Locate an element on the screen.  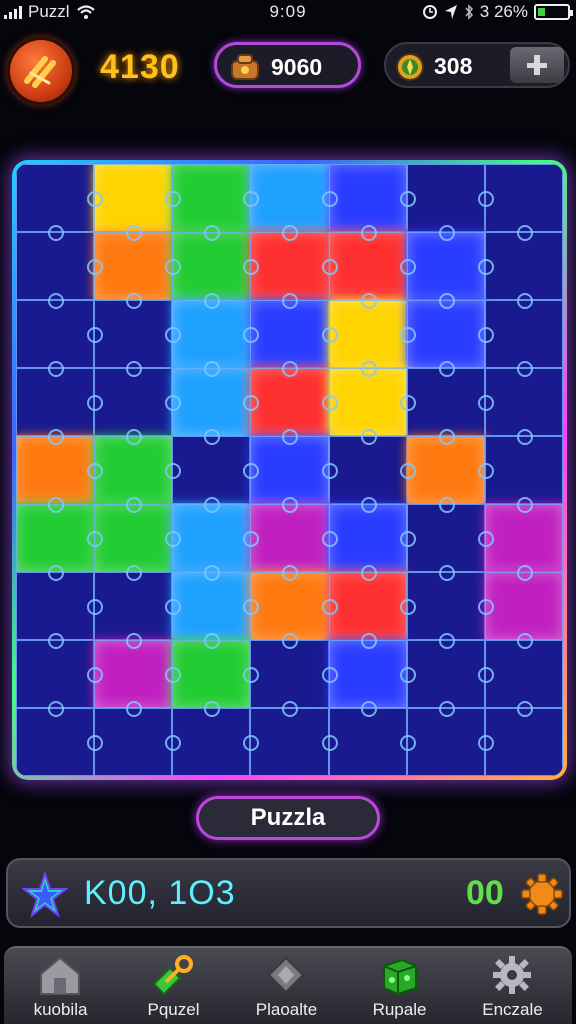
puzzle-title-button: Puzzla is located at coordinates (288, 818).